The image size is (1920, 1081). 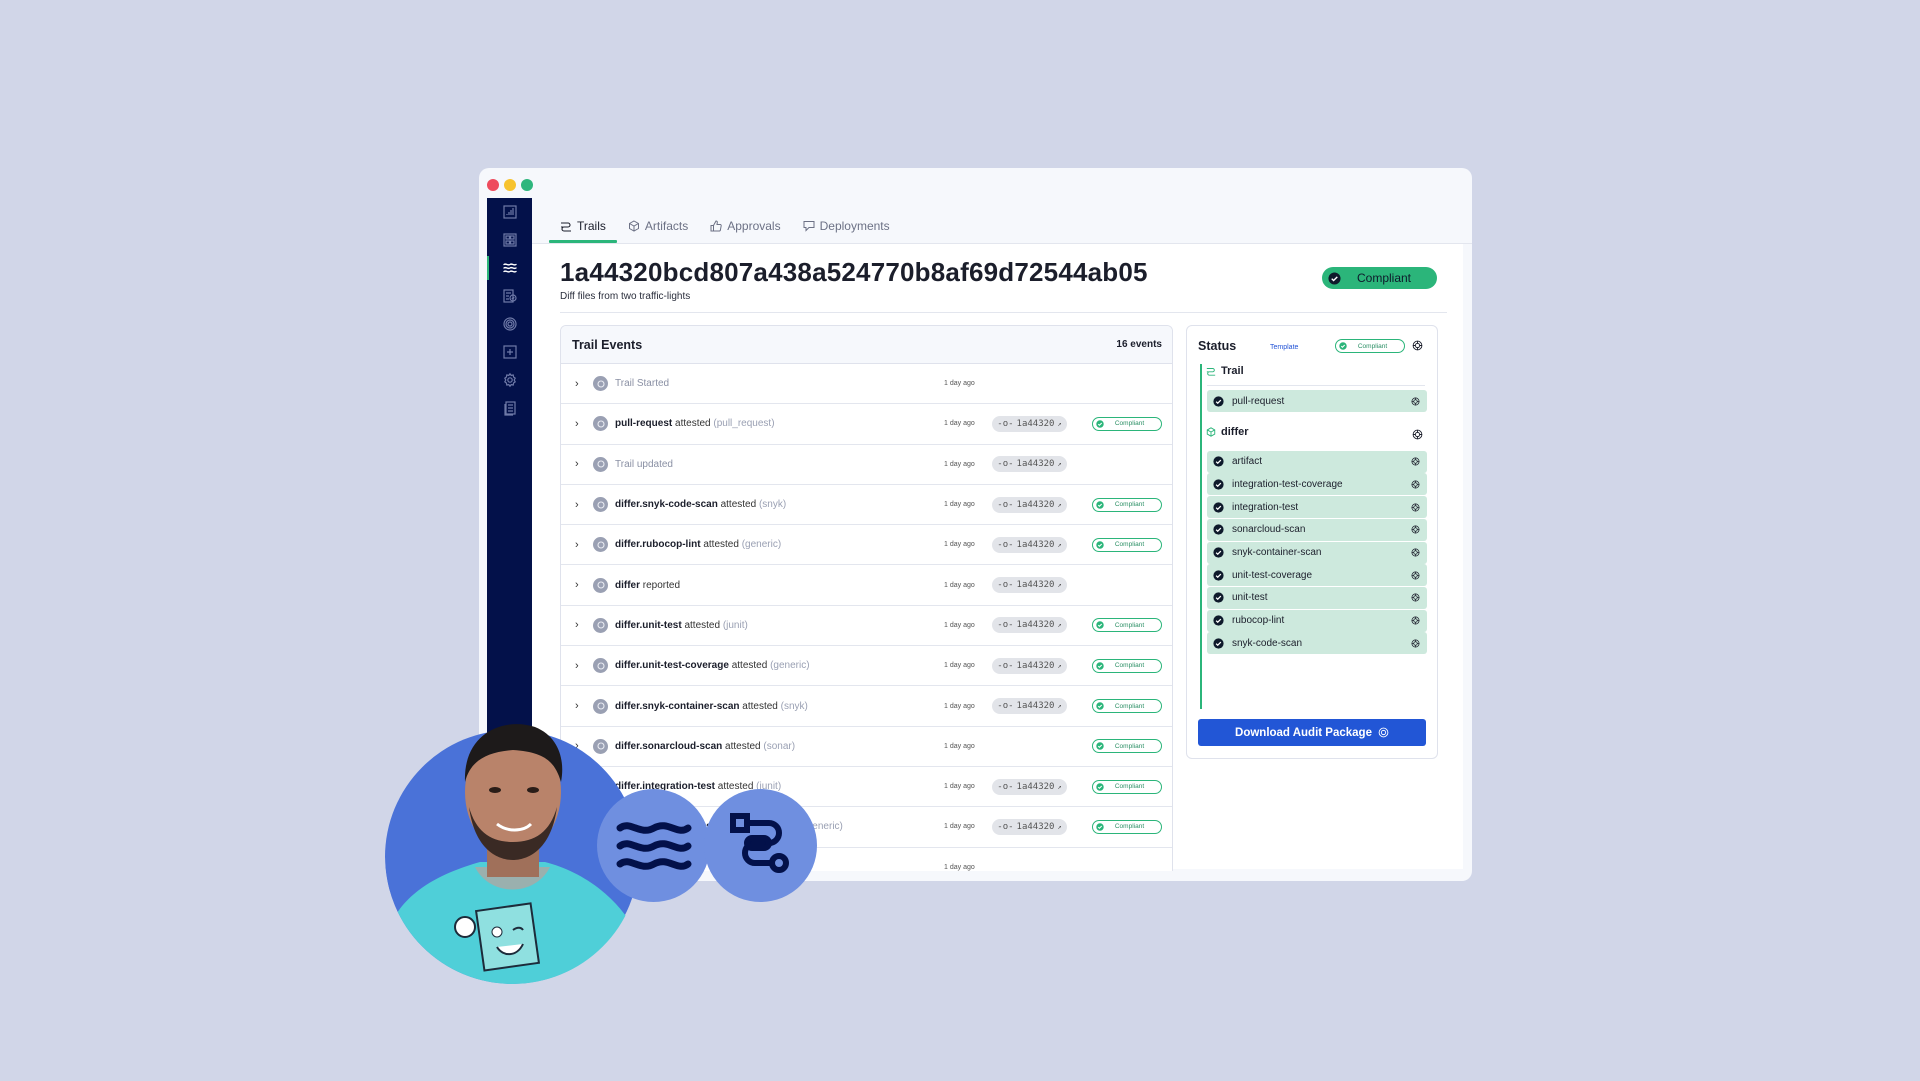 What do you see at coordinates (772, 505) in the screenshot?
I see `event-type: (snyk)` at bounding box center [772, 505].